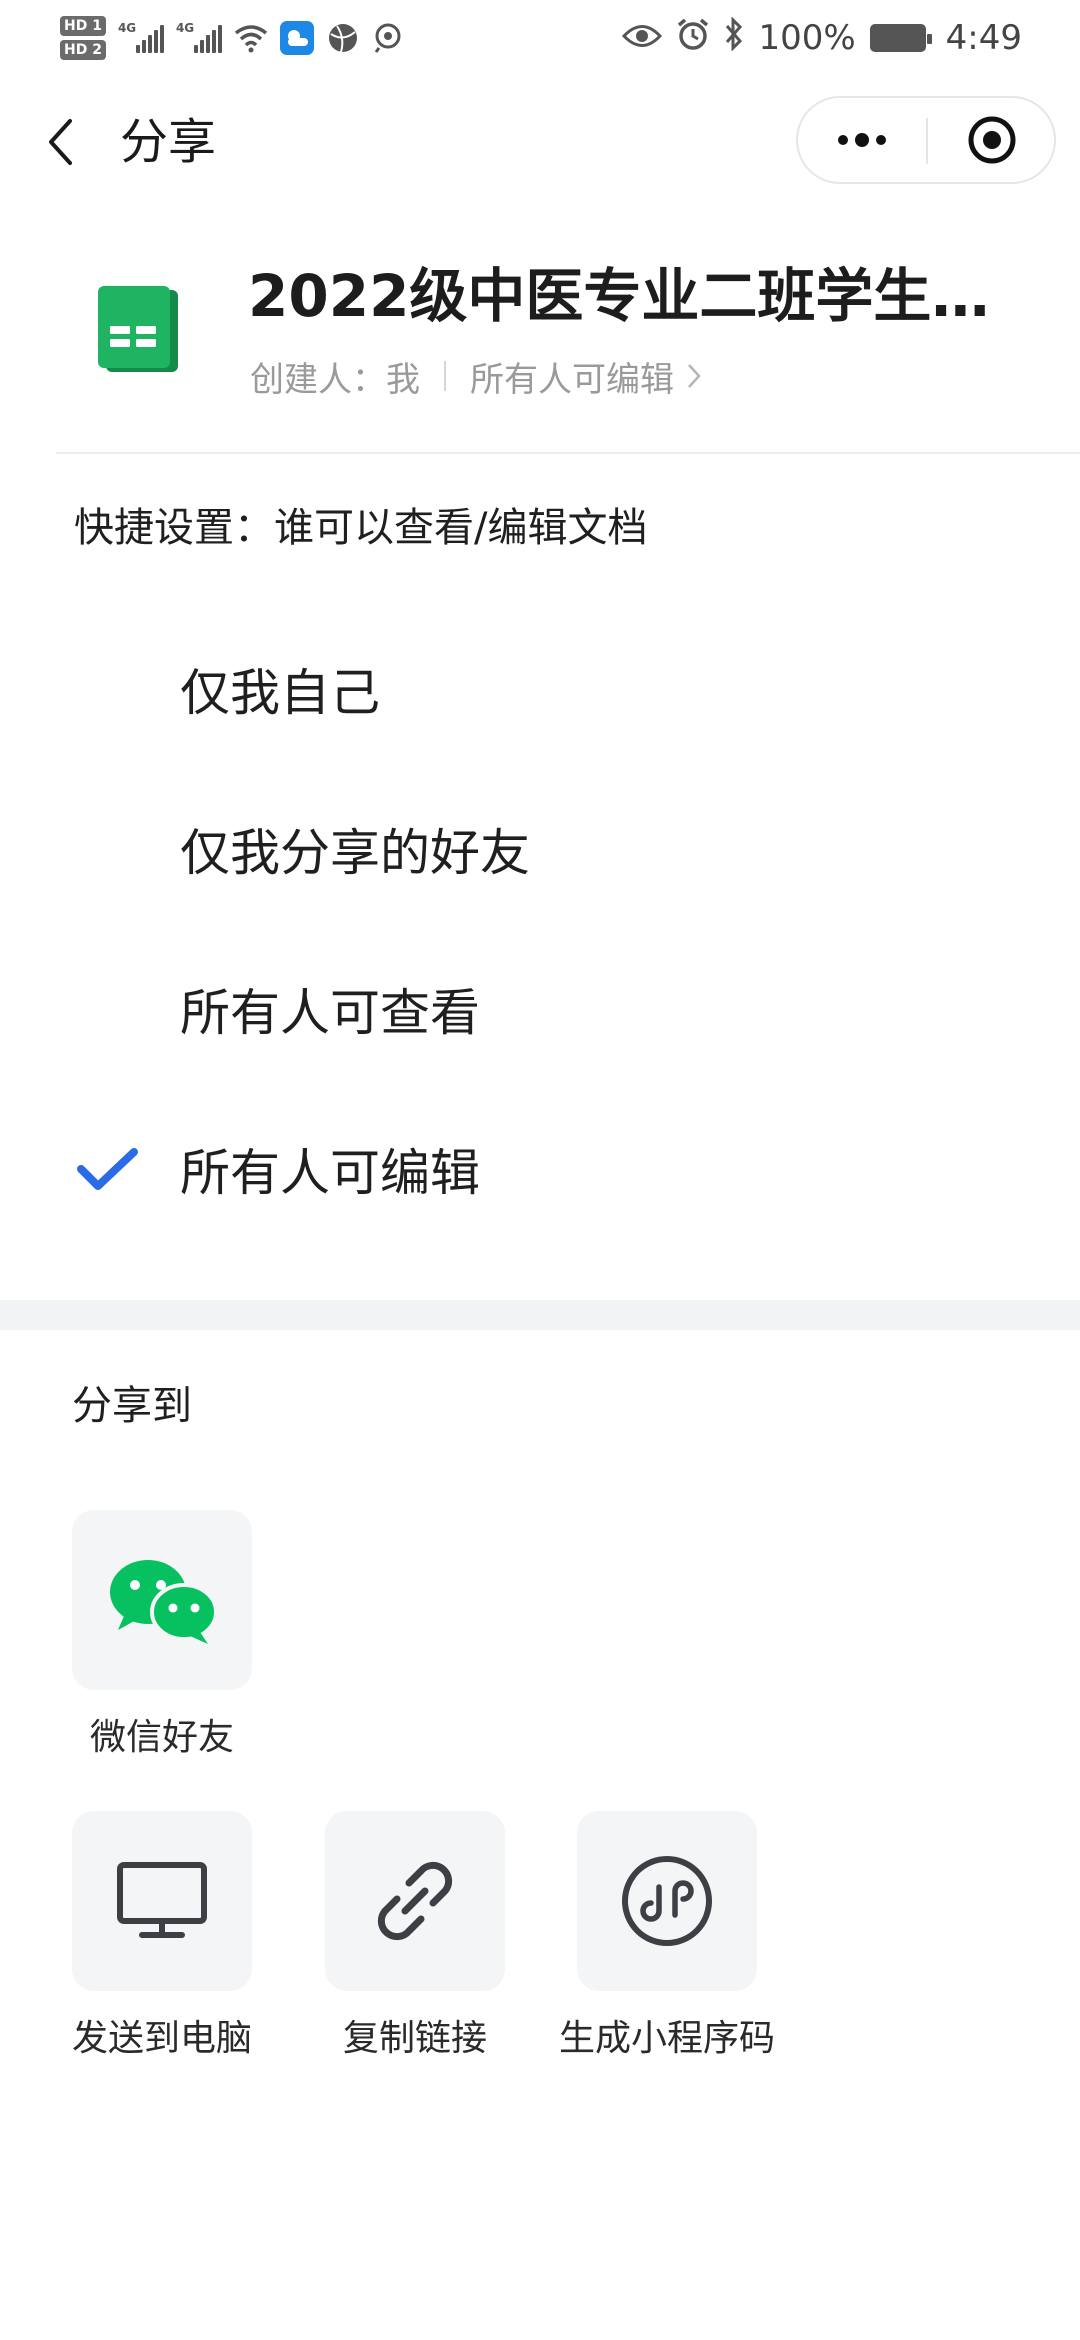 This screenshot has width=1080, height=2340. Describe the element at coordinates (666, 2038) in the screenshot. I see `mini-program-code-label: 生成小程序码` at that location.